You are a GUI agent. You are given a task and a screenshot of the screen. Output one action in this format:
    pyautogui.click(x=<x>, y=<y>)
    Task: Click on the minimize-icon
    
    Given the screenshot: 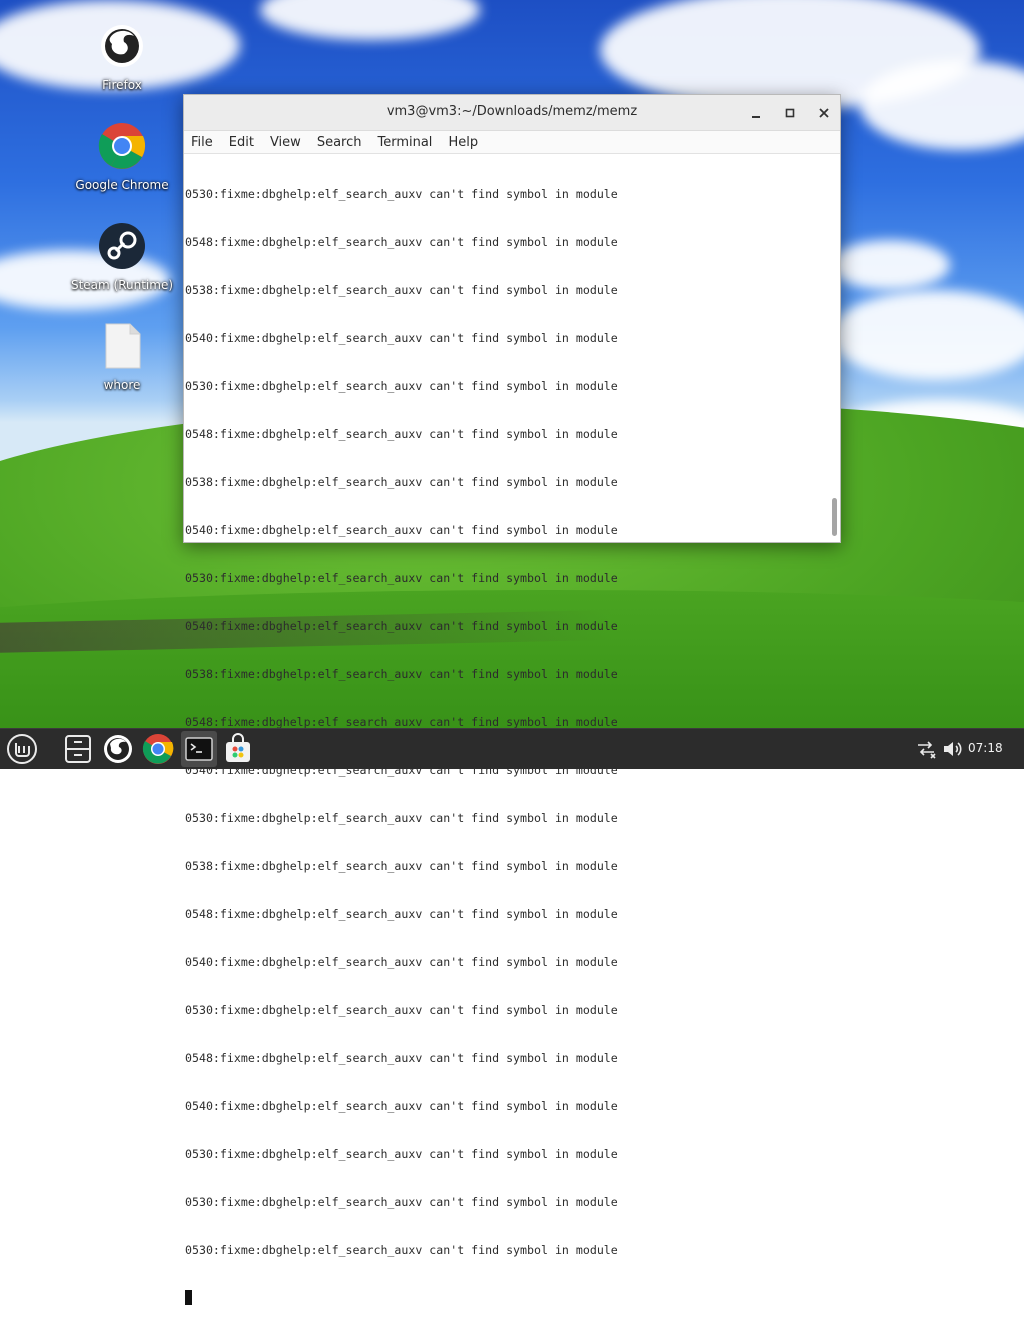 What is the action you would take?
    pyautogui.click(x=756, y=117)
    